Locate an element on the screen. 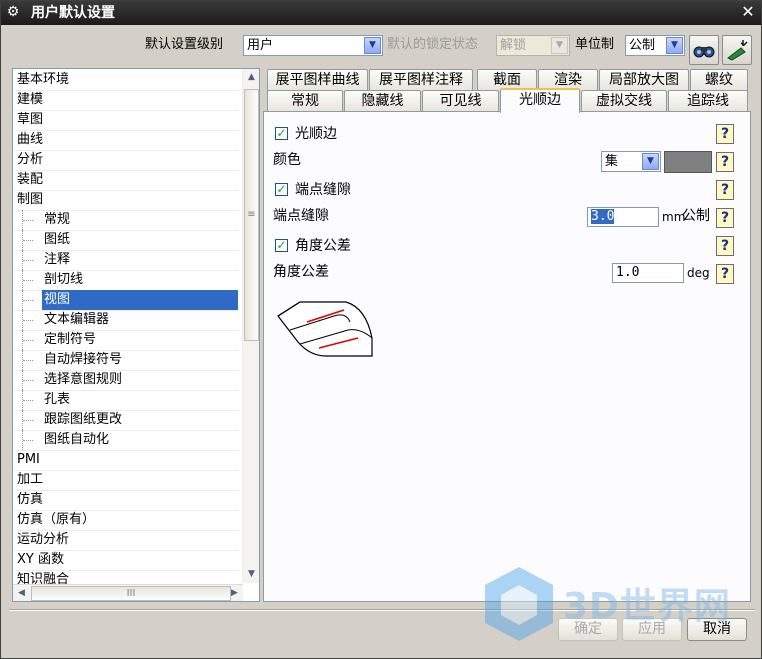  scroll-thumb: ≡ is located at coordinates (251, 215).